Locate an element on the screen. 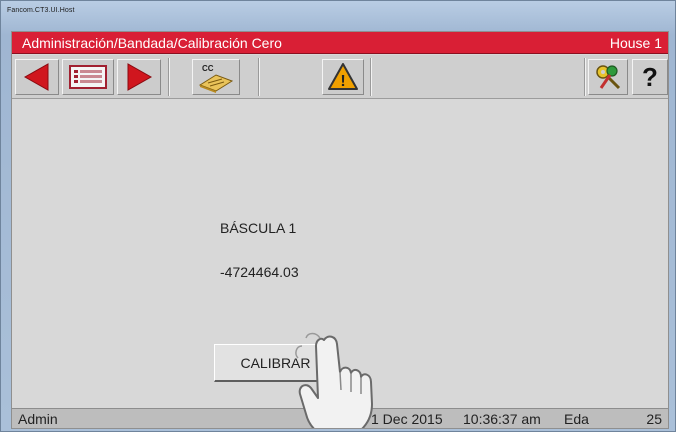 This screenshot has width=676, height=432. toolbar: CC ! ? is located at coordinates (340, 77).